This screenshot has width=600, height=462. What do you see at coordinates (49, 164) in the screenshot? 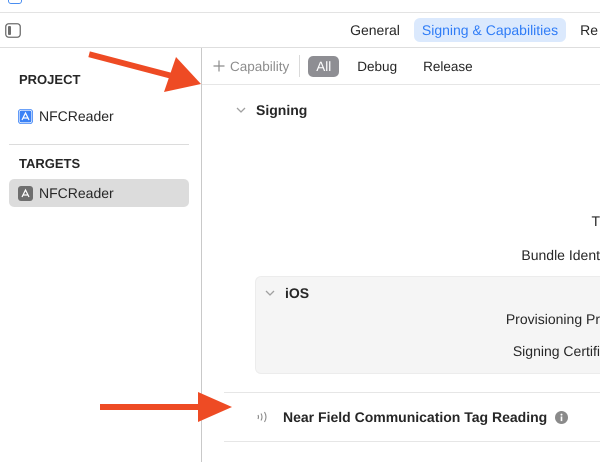
I see `section-header: TARGETS` at bounding box center [49, 164].